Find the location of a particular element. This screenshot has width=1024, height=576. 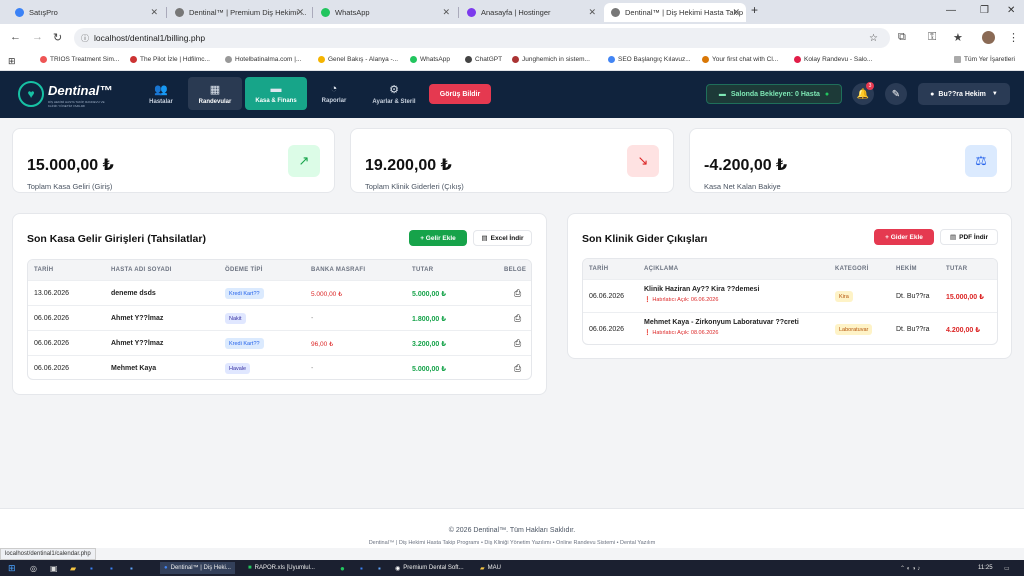

stat-value: 19.200,00 ₺ is located at coordinates (408, 165).